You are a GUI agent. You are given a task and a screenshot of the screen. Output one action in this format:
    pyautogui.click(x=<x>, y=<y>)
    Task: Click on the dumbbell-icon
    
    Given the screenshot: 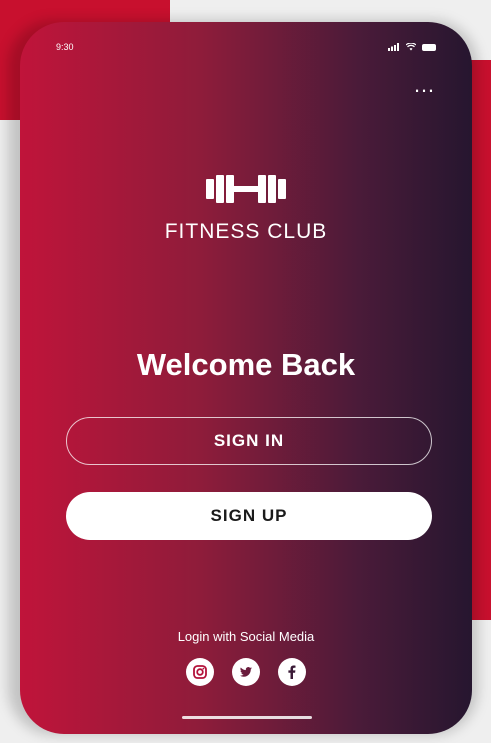 What is the action you would take?
    pyautogui.click(x=246, y=189)
    